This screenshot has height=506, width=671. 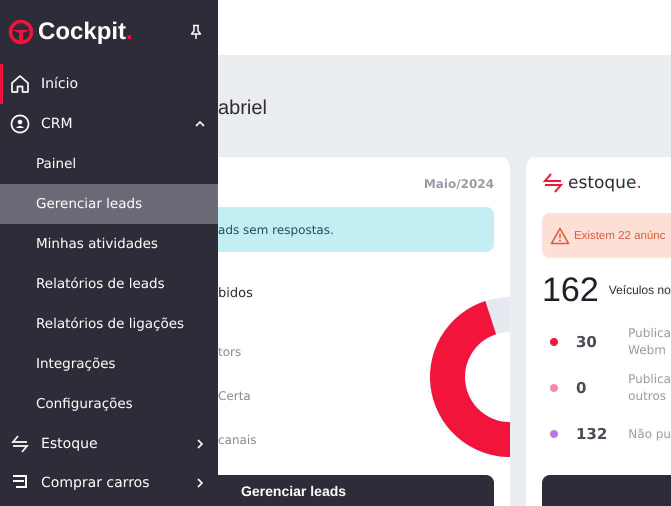 What do you see at coordinates (581, 388) in the screenshot?
I see `stock-count: 0` at bounding box center [581, 388].